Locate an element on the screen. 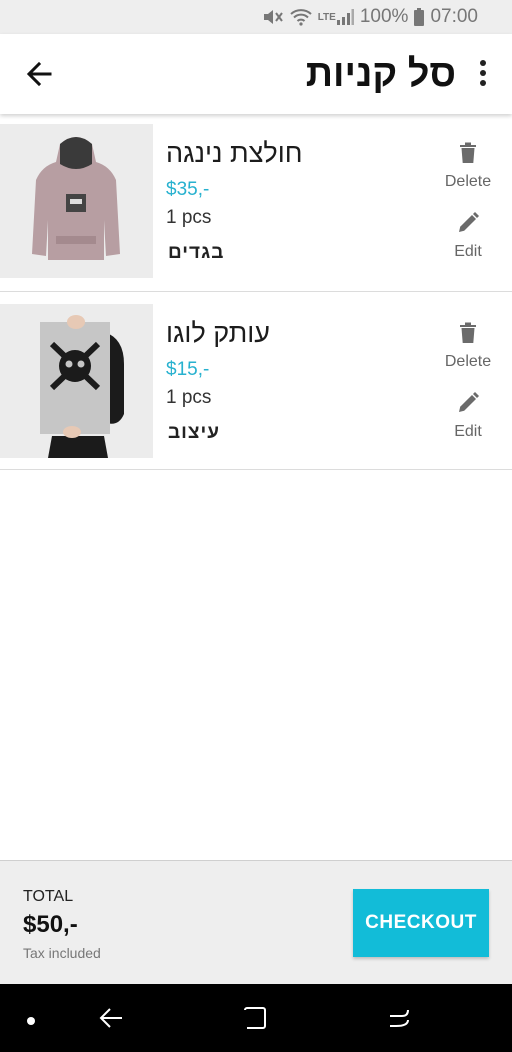 The image size is (512, 1052). checkout-button: CHECKOUT is located at coordinates (421, 923).